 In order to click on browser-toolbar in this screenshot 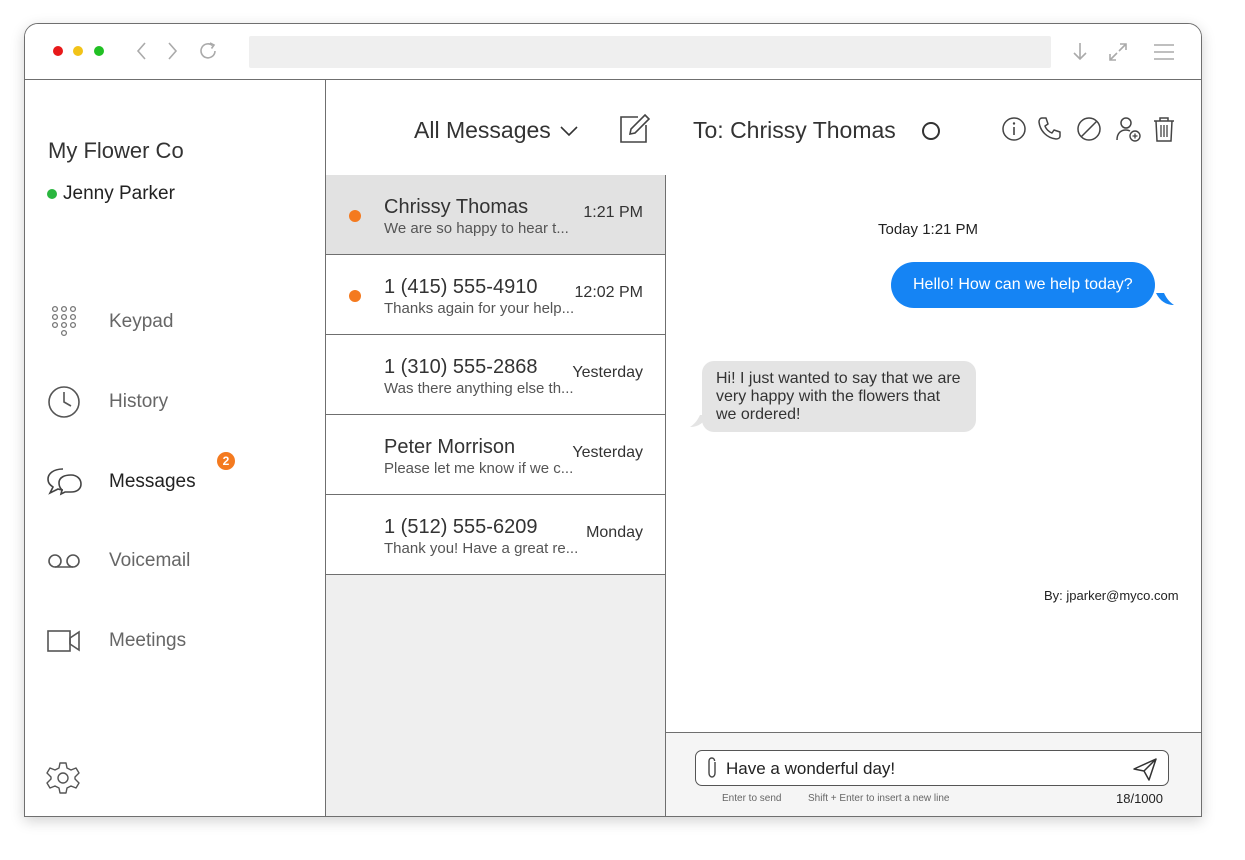, I will do `click(613, 52)`.